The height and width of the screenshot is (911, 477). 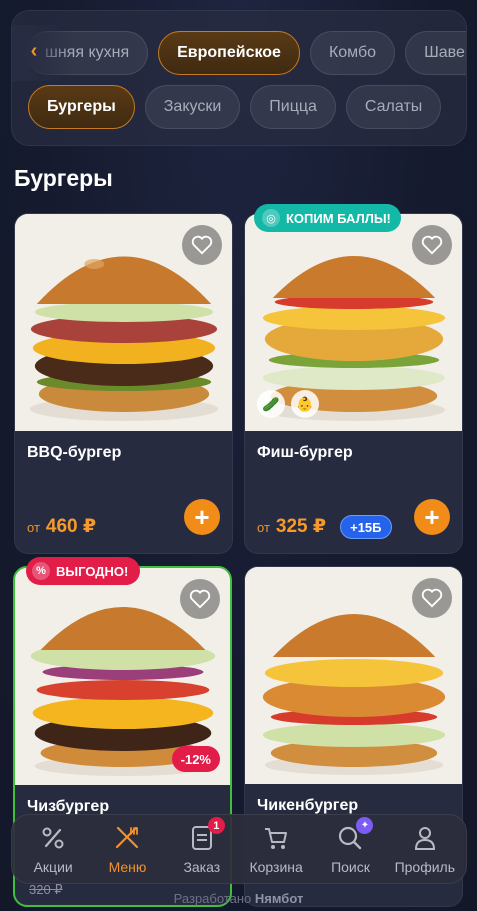 I want to click on nav-label: Профиль, so click(x=425, y=867).